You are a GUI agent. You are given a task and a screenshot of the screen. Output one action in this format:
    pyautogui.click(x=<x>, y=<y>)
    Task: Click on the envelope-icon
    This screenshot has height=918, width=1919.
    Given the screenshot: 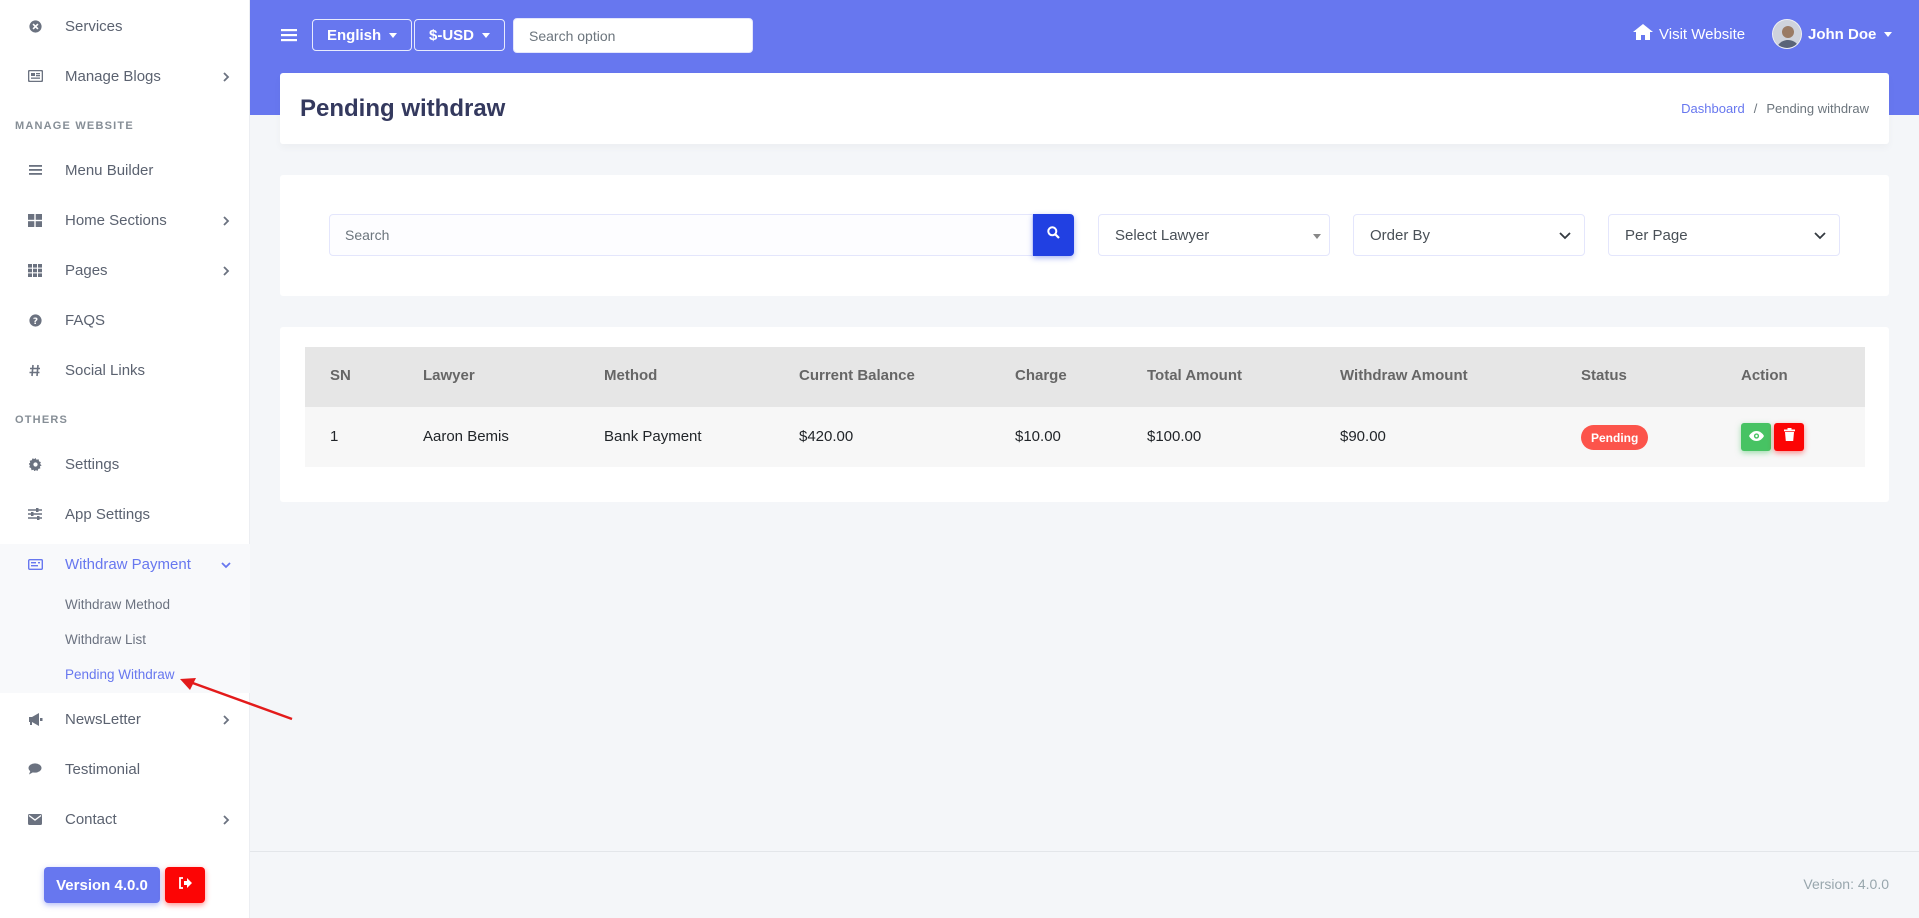 What is the action you would take?
    pyautogui.click(x=35, y=819)
    